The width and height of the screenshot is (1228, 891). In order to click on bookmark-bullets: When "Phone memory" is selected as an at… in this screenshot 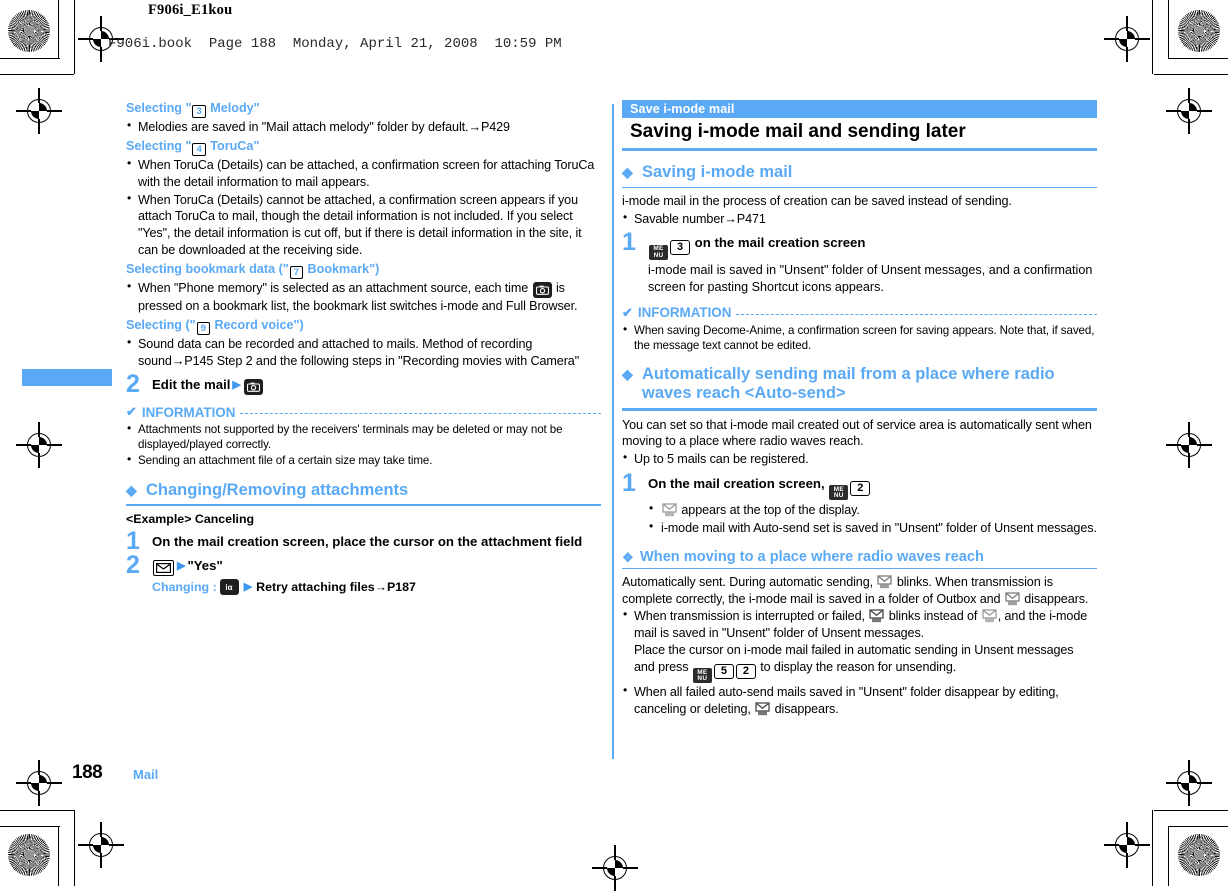, I will do `click(363, 297)`.